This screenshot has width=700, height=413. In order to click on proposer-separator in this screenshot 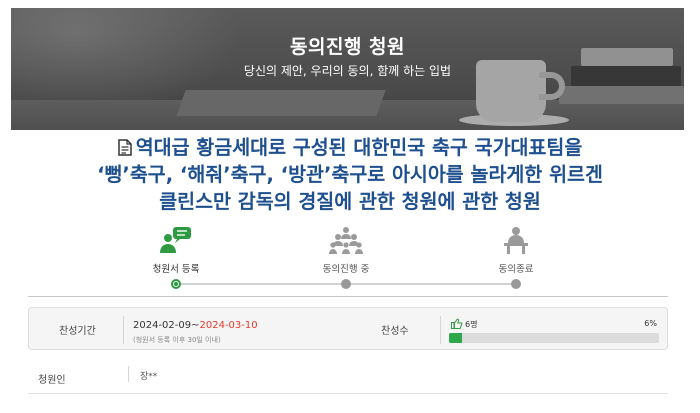, I will do `click(128, 374)`.